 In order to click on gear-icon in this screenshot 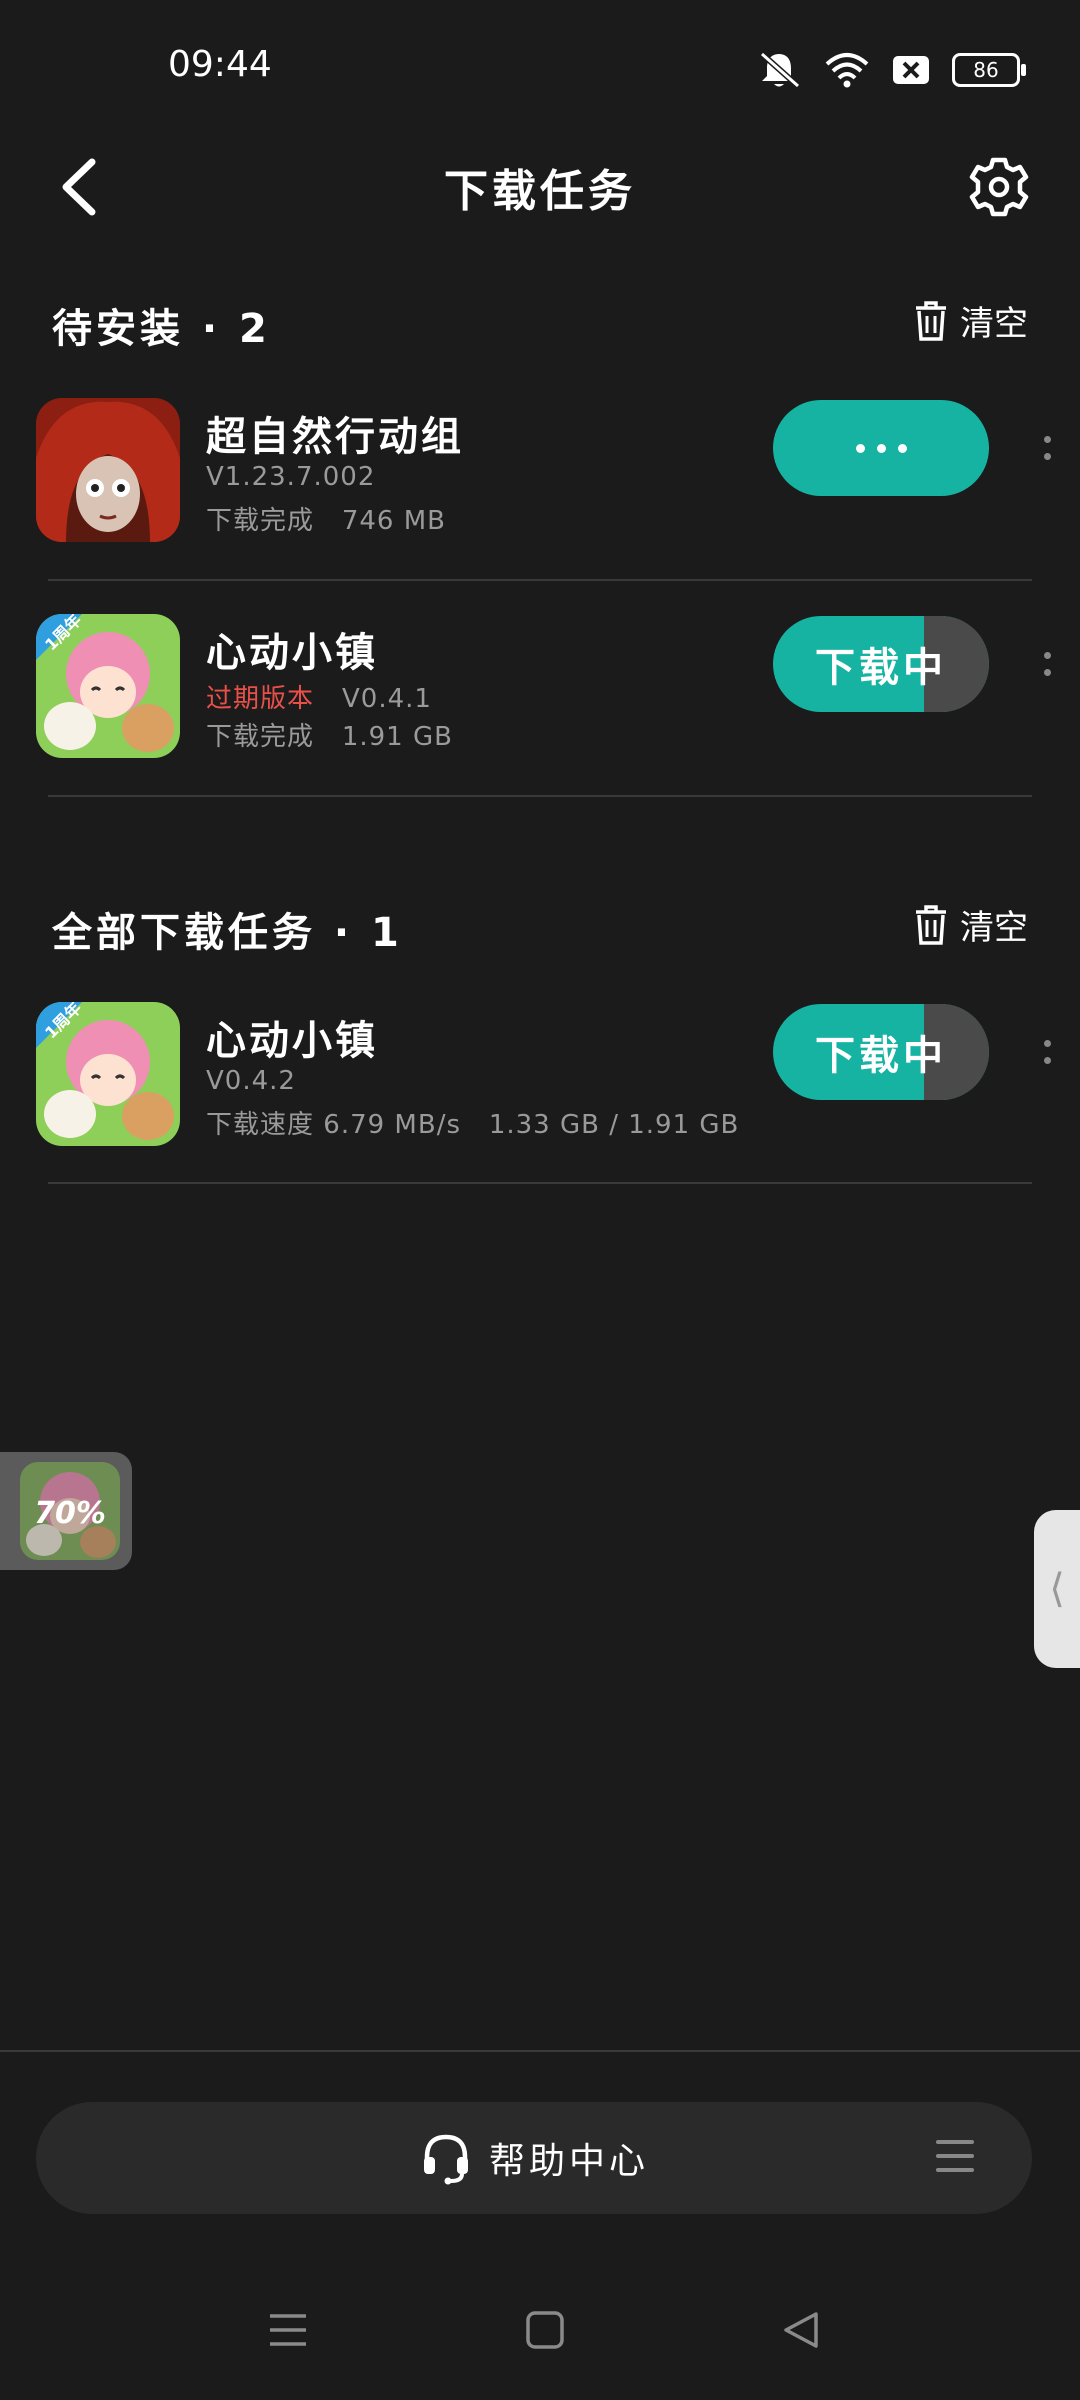, I will do `click(999, 187)`.